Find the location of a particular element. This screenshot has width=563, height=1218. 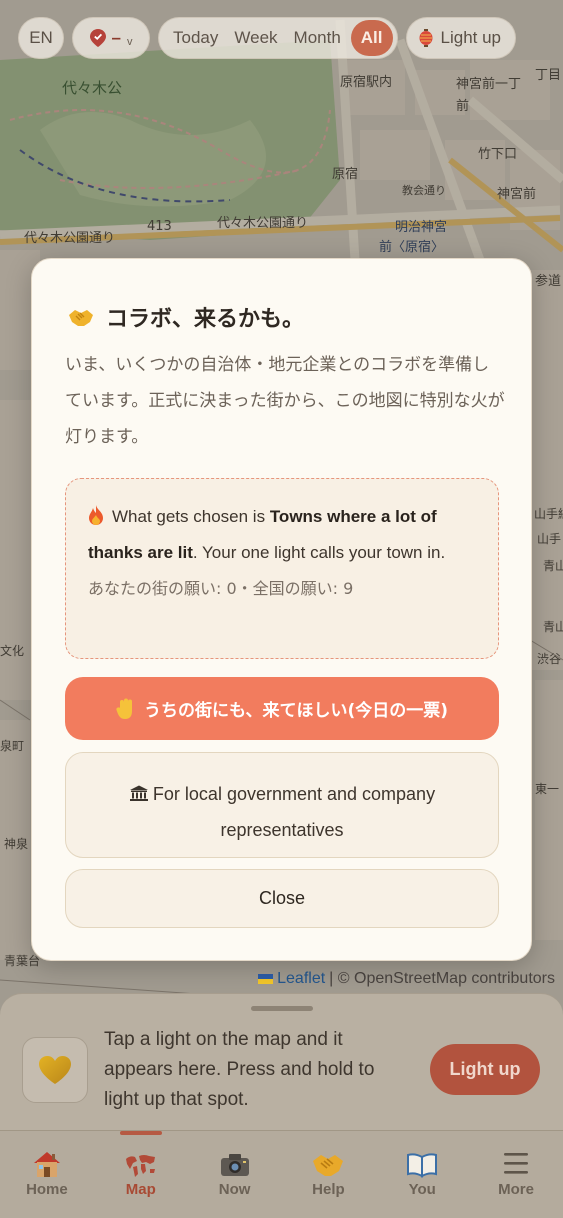

range-month: Month is located at coordinates (317, 38).